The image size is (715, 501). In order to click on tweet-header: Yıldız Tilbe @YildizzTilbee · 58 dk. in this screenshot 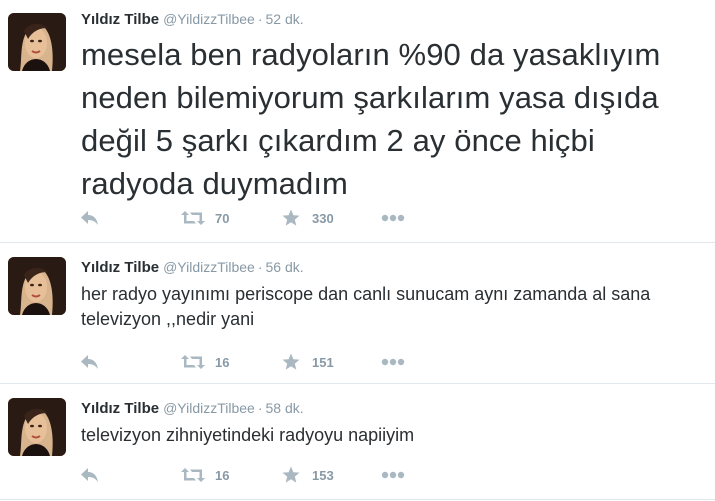, I will do `click(192, 408)`.